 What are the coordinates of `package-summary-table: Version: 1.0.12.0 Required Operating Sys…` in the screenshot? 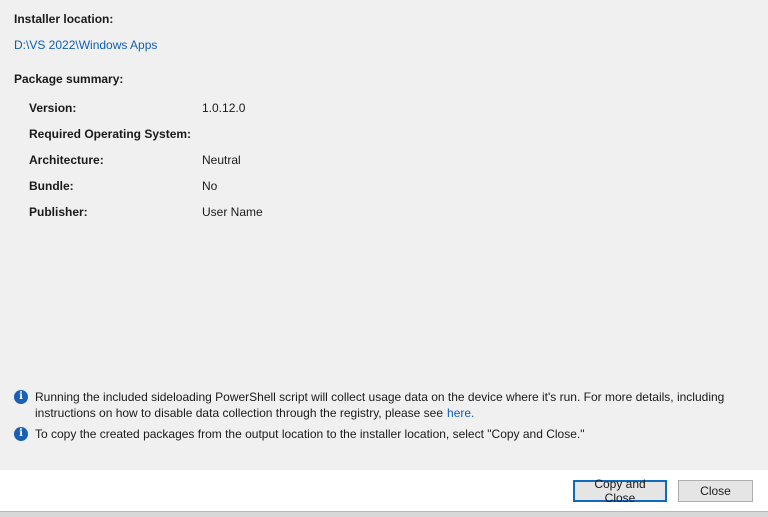 It's located at (229, 166).